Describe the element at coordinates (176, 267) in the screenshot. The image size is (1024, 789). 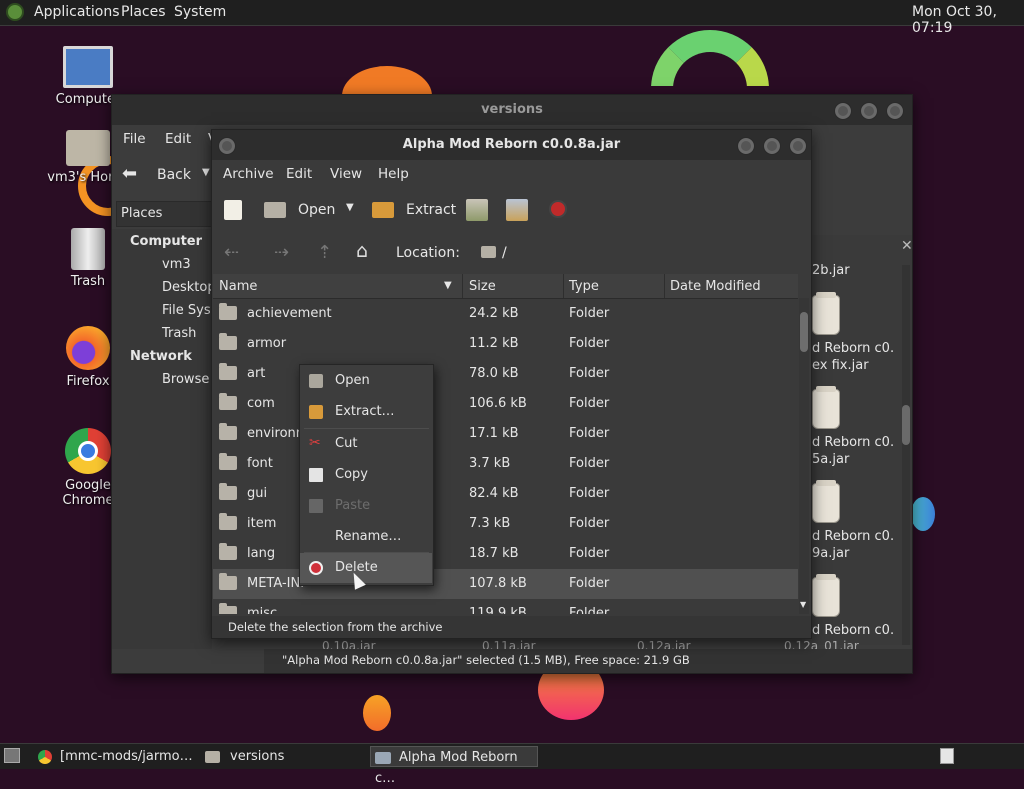
I see `sidebar-item-vm3: vm3` at that location.